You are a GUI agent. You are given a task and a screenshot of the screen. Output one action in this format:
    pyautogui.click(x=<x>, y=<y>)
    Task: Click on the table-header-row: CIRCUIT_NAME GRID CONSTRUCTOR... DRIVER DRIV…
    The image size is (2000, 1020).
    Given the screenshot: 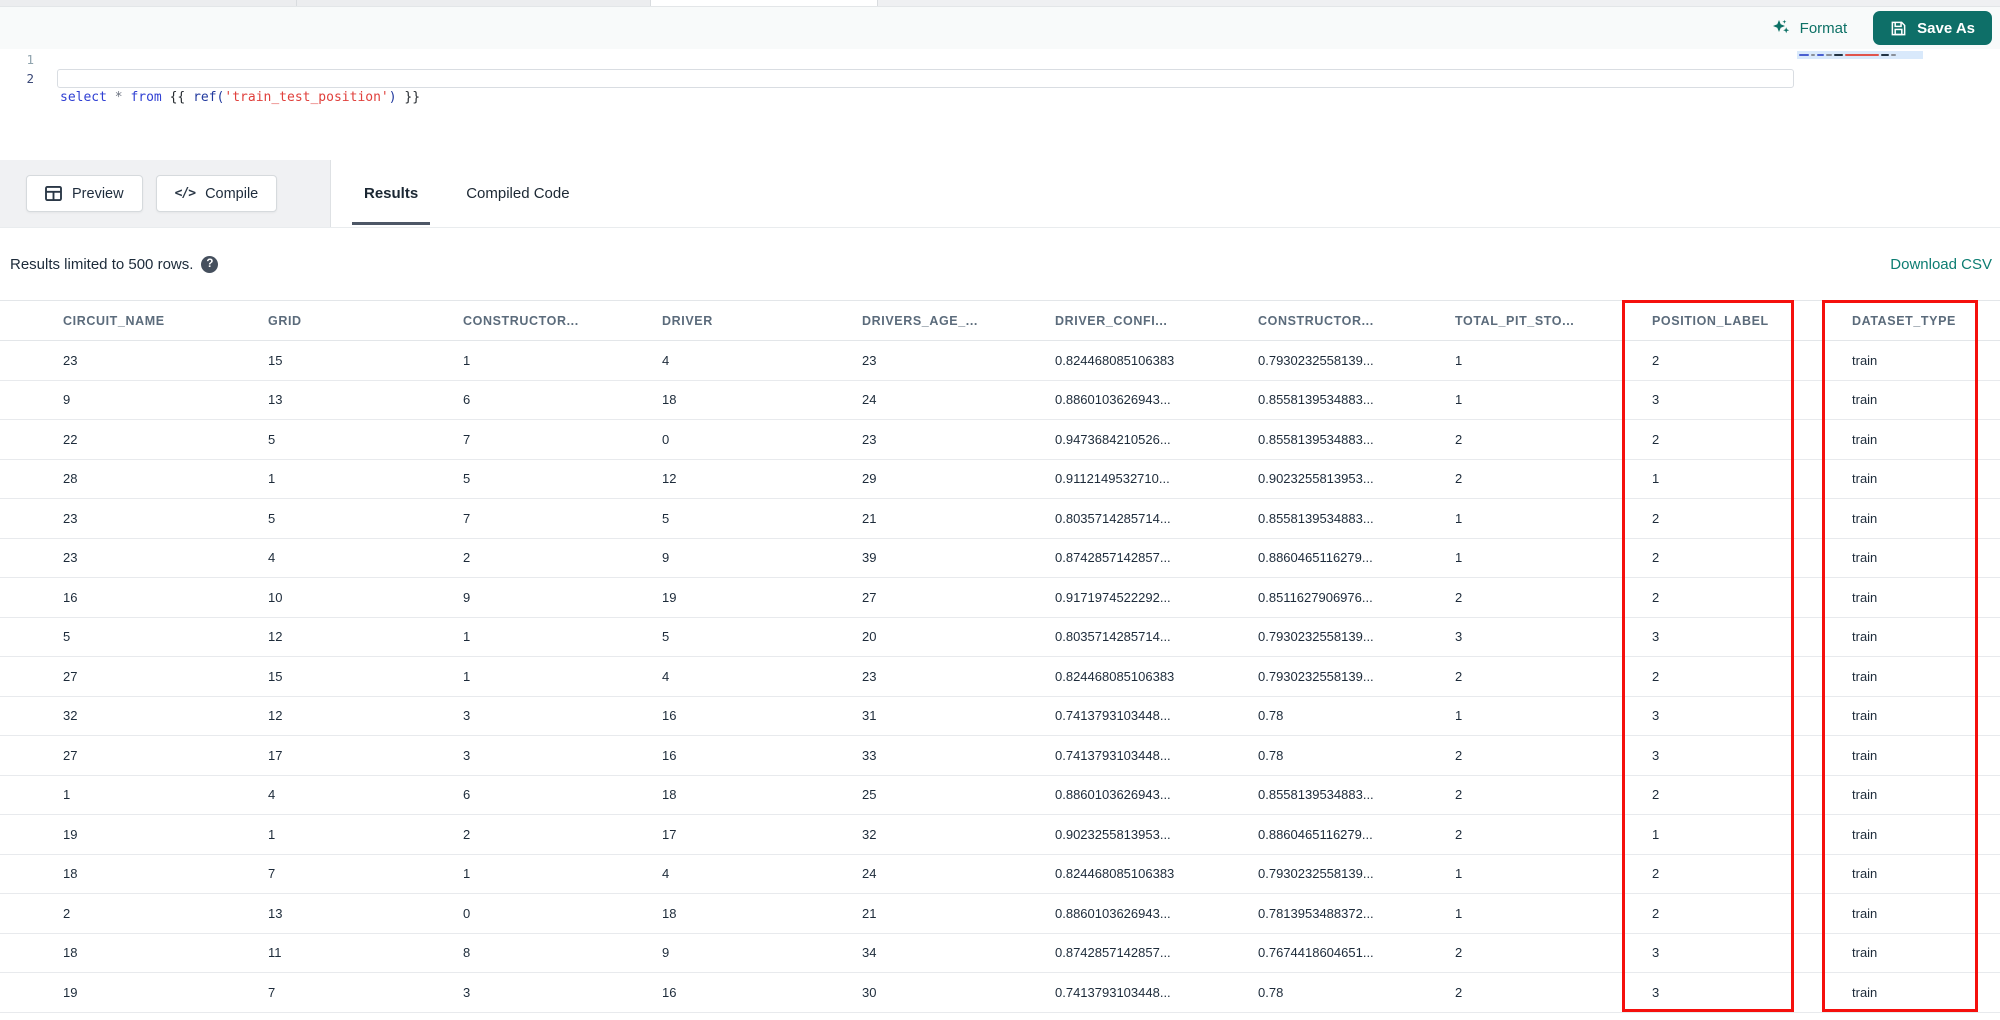 What is the action you would take?
    pyautogui.click(x=1000, y=320)
    